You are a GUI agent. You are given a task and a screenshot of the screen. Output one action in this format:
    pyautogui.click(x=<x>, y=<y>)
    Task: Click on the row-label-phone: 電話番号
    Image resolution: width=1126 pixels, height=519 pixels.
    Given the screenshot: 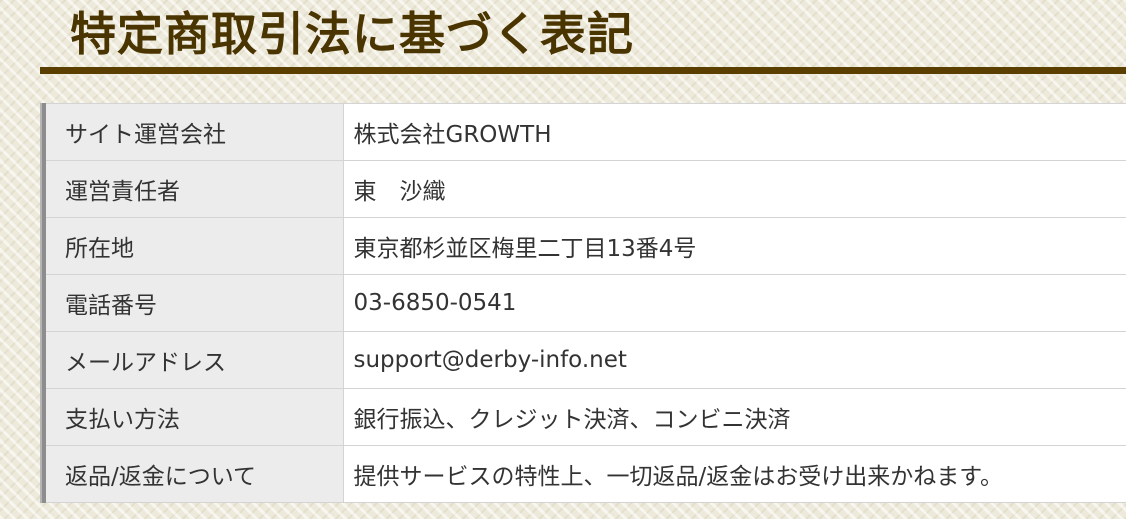 What is the action you would take?
    pyautogui.click(x=192, y=303)
    